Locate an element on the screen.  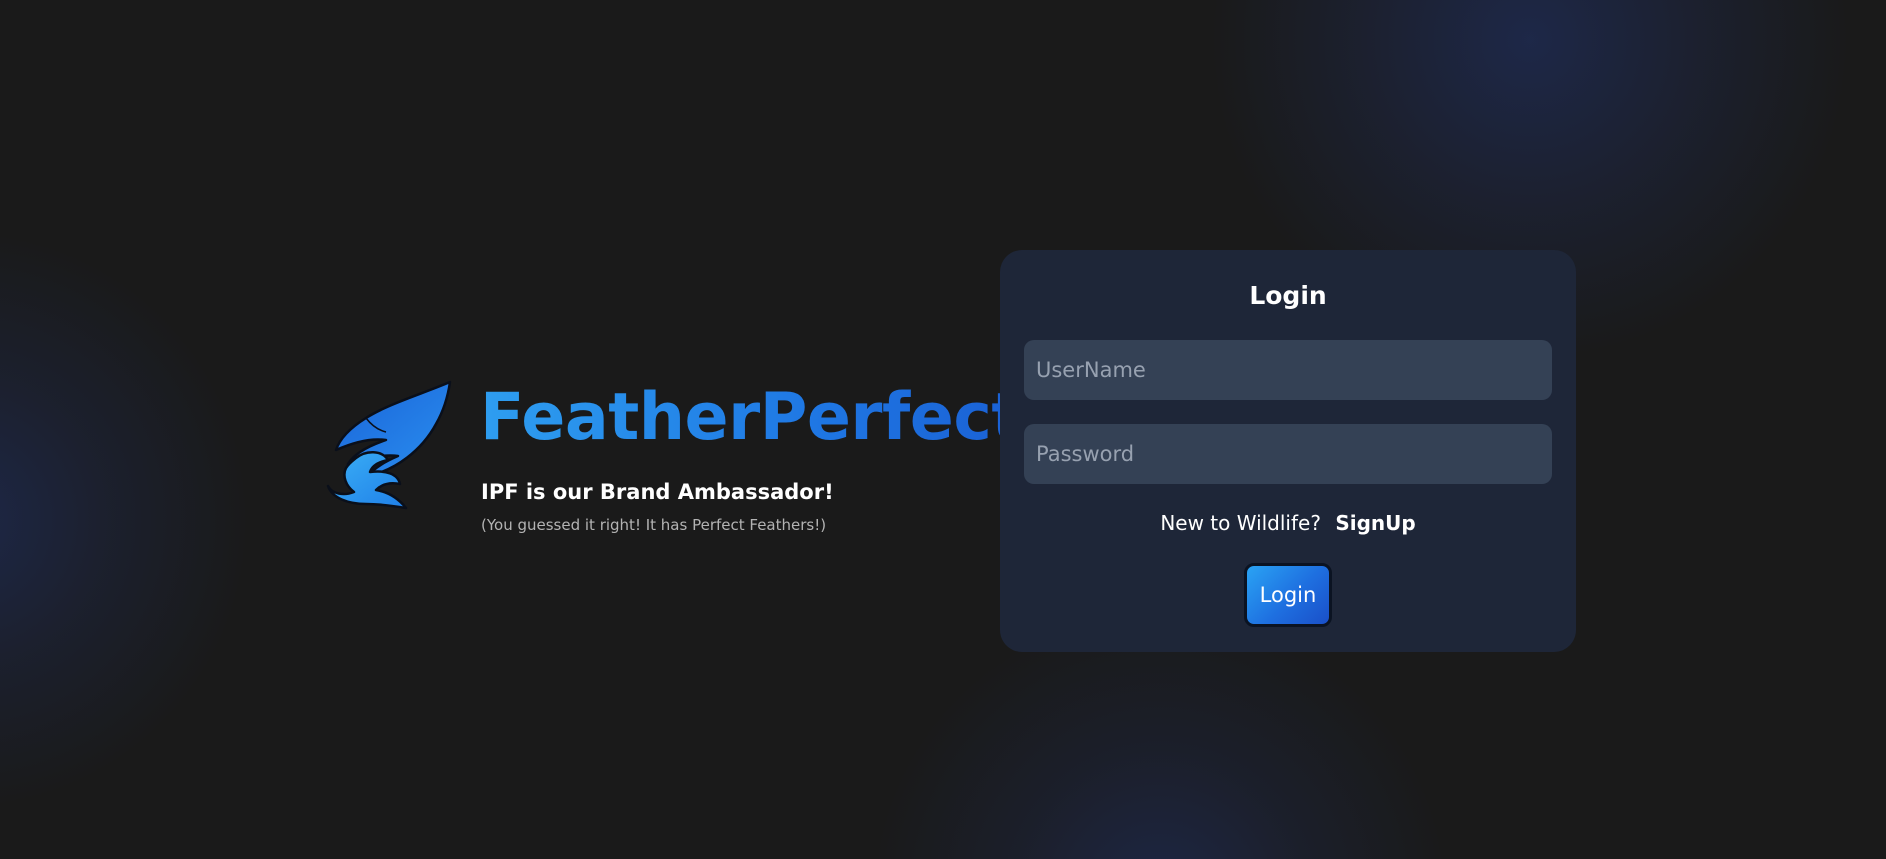
login-button: Login is located at coordinates (1288, 595).